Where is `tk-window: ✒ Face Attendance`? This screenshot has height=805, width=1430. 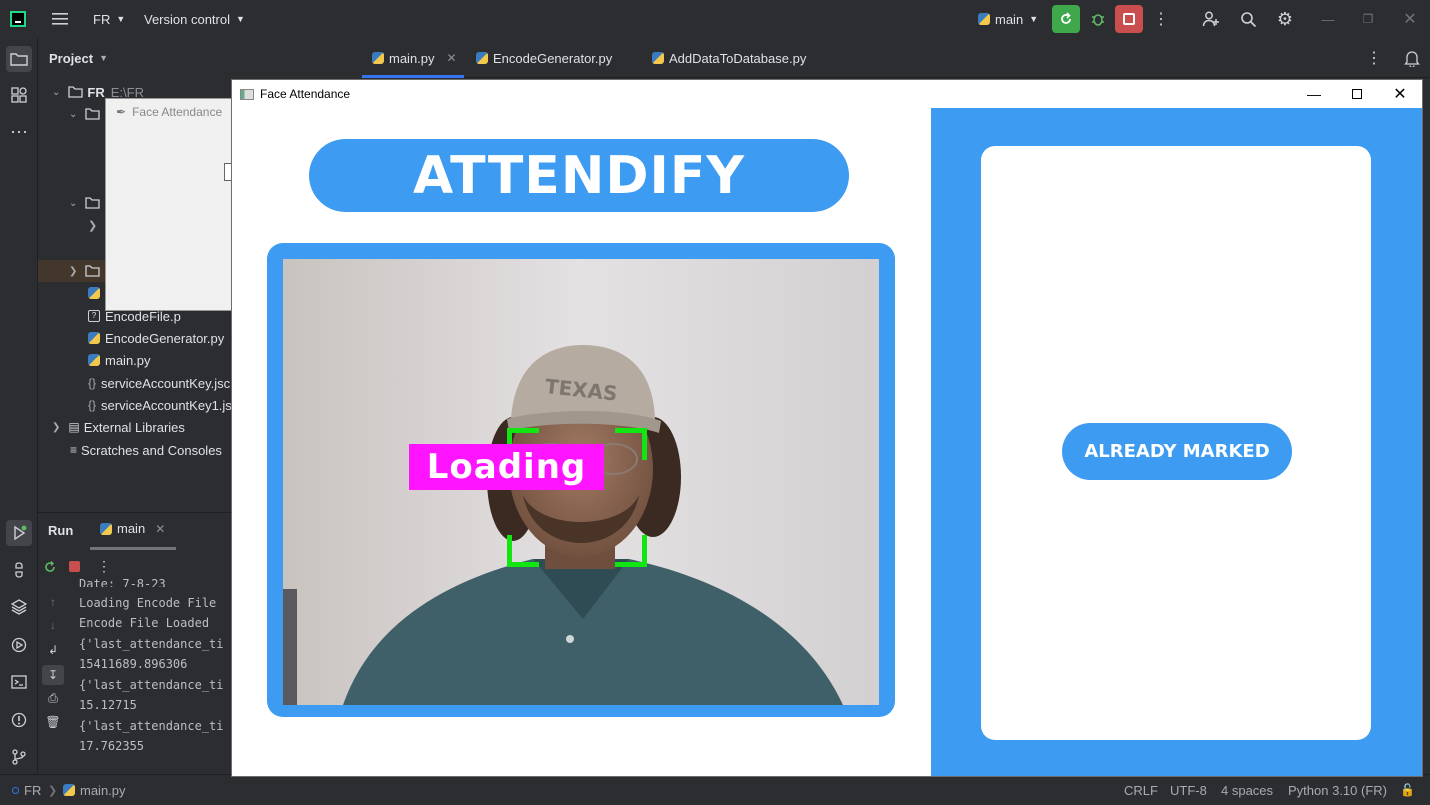
tk-window: ✒ Face Attendance is located at coordinates (171, 204).